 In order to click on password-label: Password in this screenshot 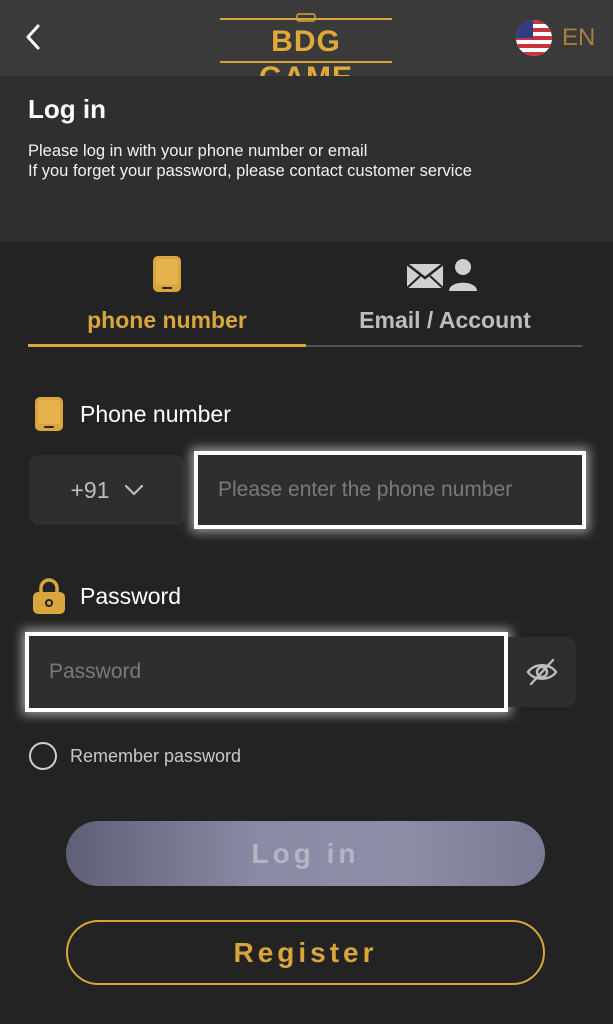, I will do `click(130, 596)`.